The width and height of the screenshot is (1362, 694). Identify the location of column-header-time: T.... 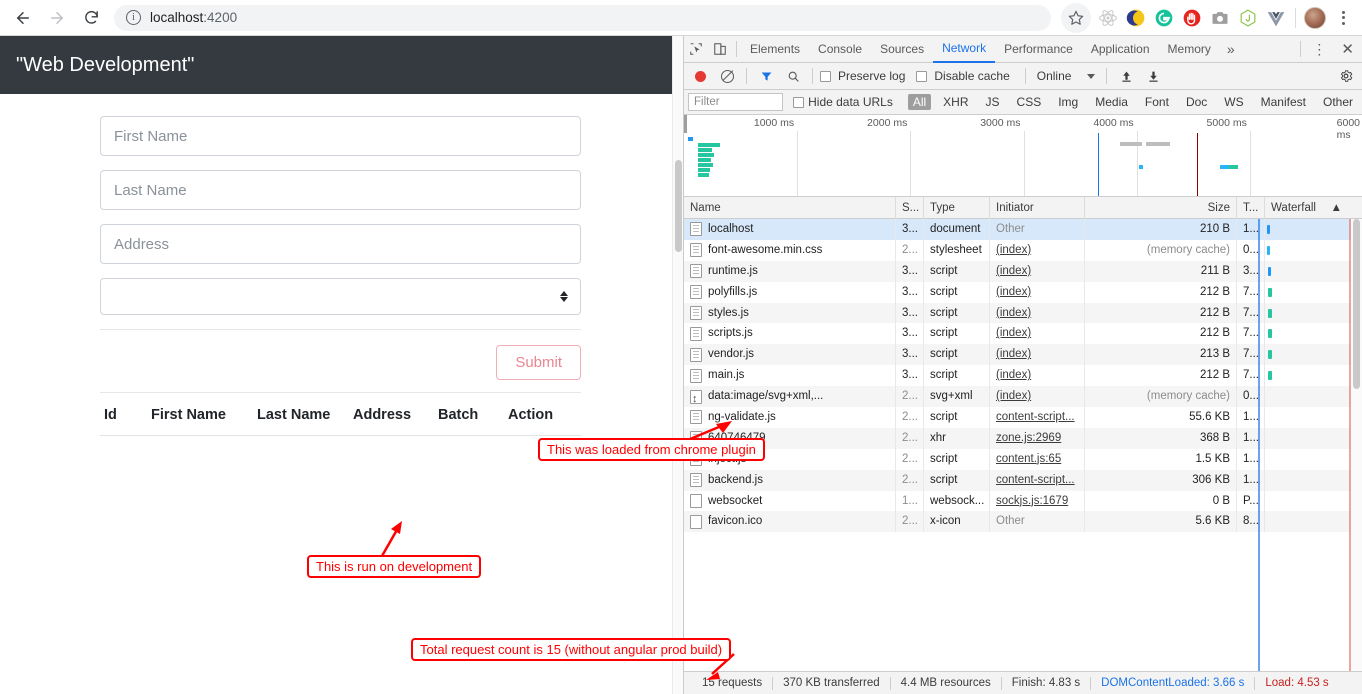
(1251, 207).